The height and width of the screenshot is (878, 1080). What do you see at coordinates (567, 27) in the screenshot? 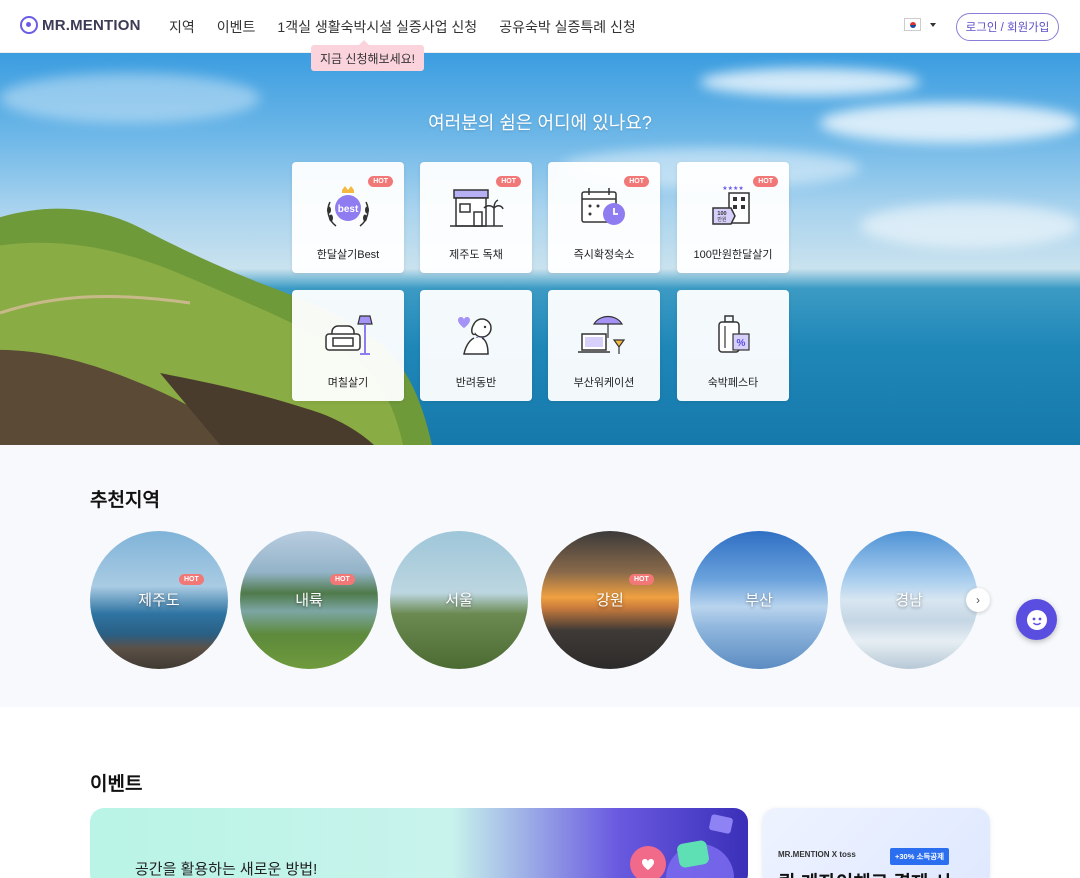
I see `nav-item-shared-lodging: 공유숙박 실증특례 신청` at bounding box center [567, 27].